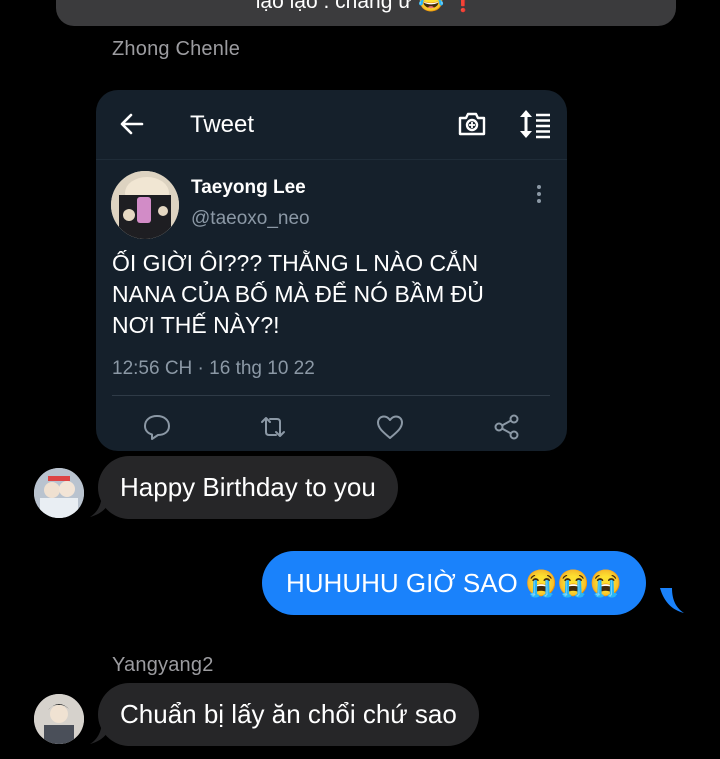 The width and height of the screenshot is (720, 759). What do you see at coordinates (213, 368) in the screenshot?
I see `tweet-timestamp: 12:56 CH · 16 thg 10 22` at bounding box center [213, 368].